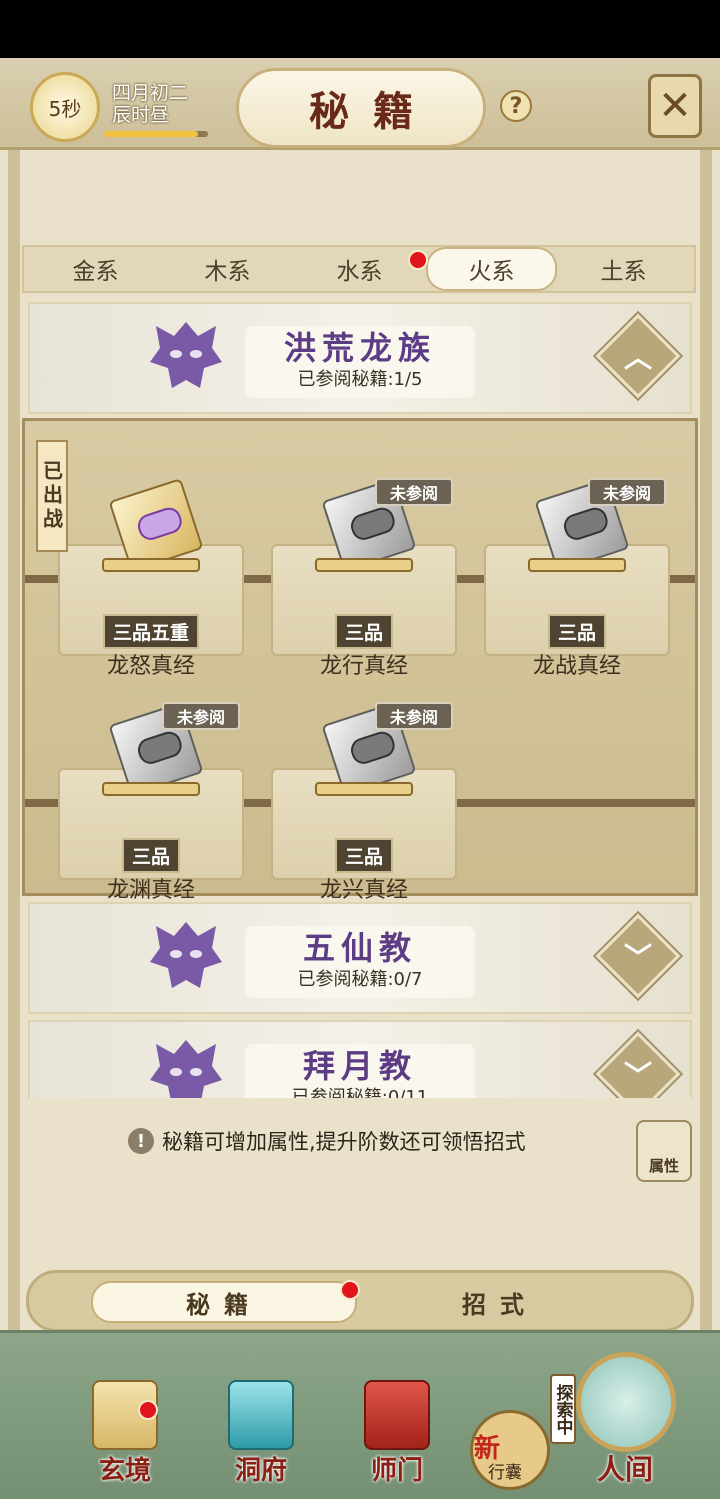  Describe the element at coordinates (14, 775) in the screenshot. I see `left-border` at that location.